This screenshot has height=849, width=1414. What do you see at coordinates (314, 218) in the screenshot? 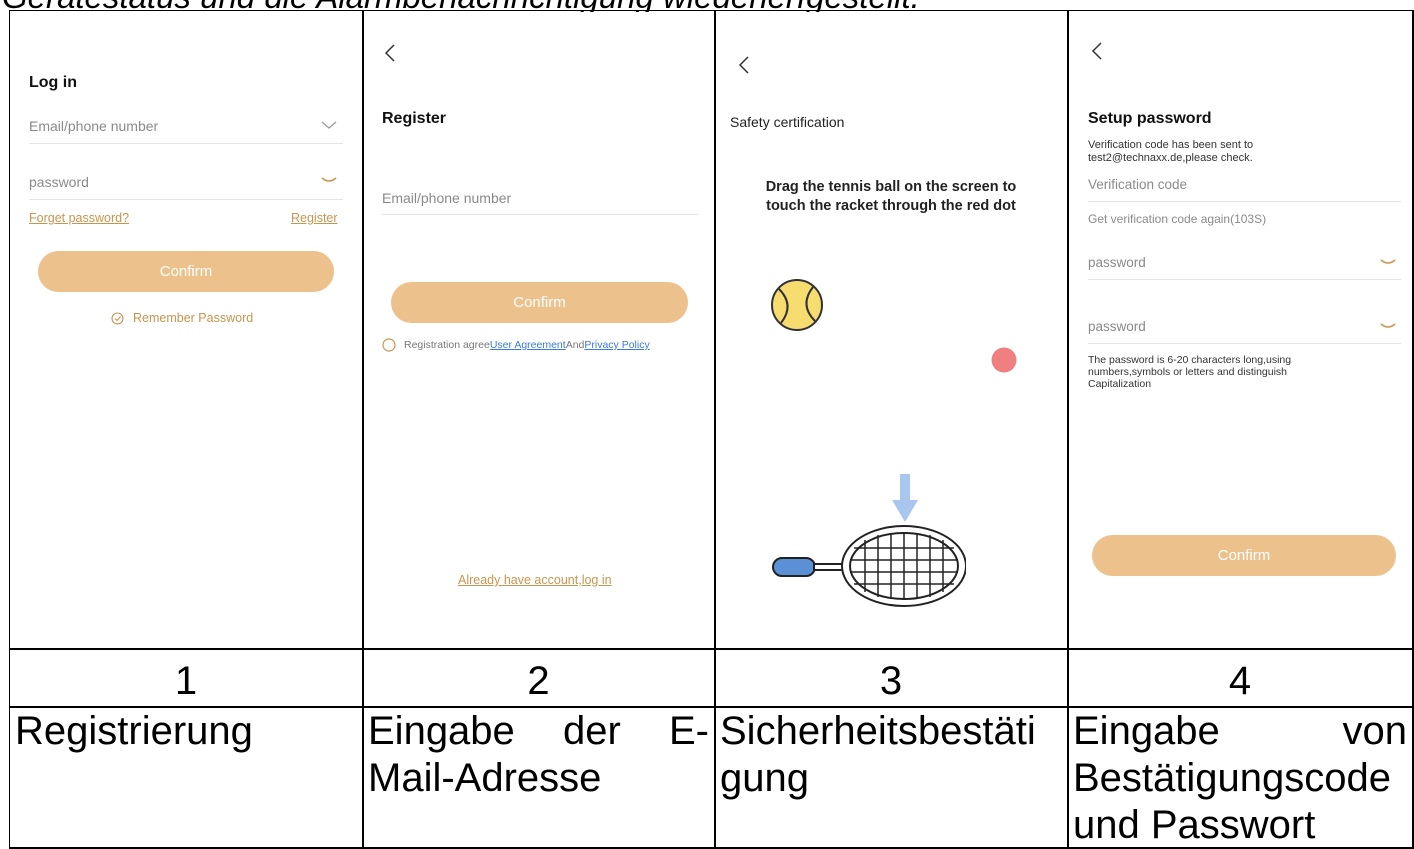
I see `register-link: Register` at bounding box center [314, 218].